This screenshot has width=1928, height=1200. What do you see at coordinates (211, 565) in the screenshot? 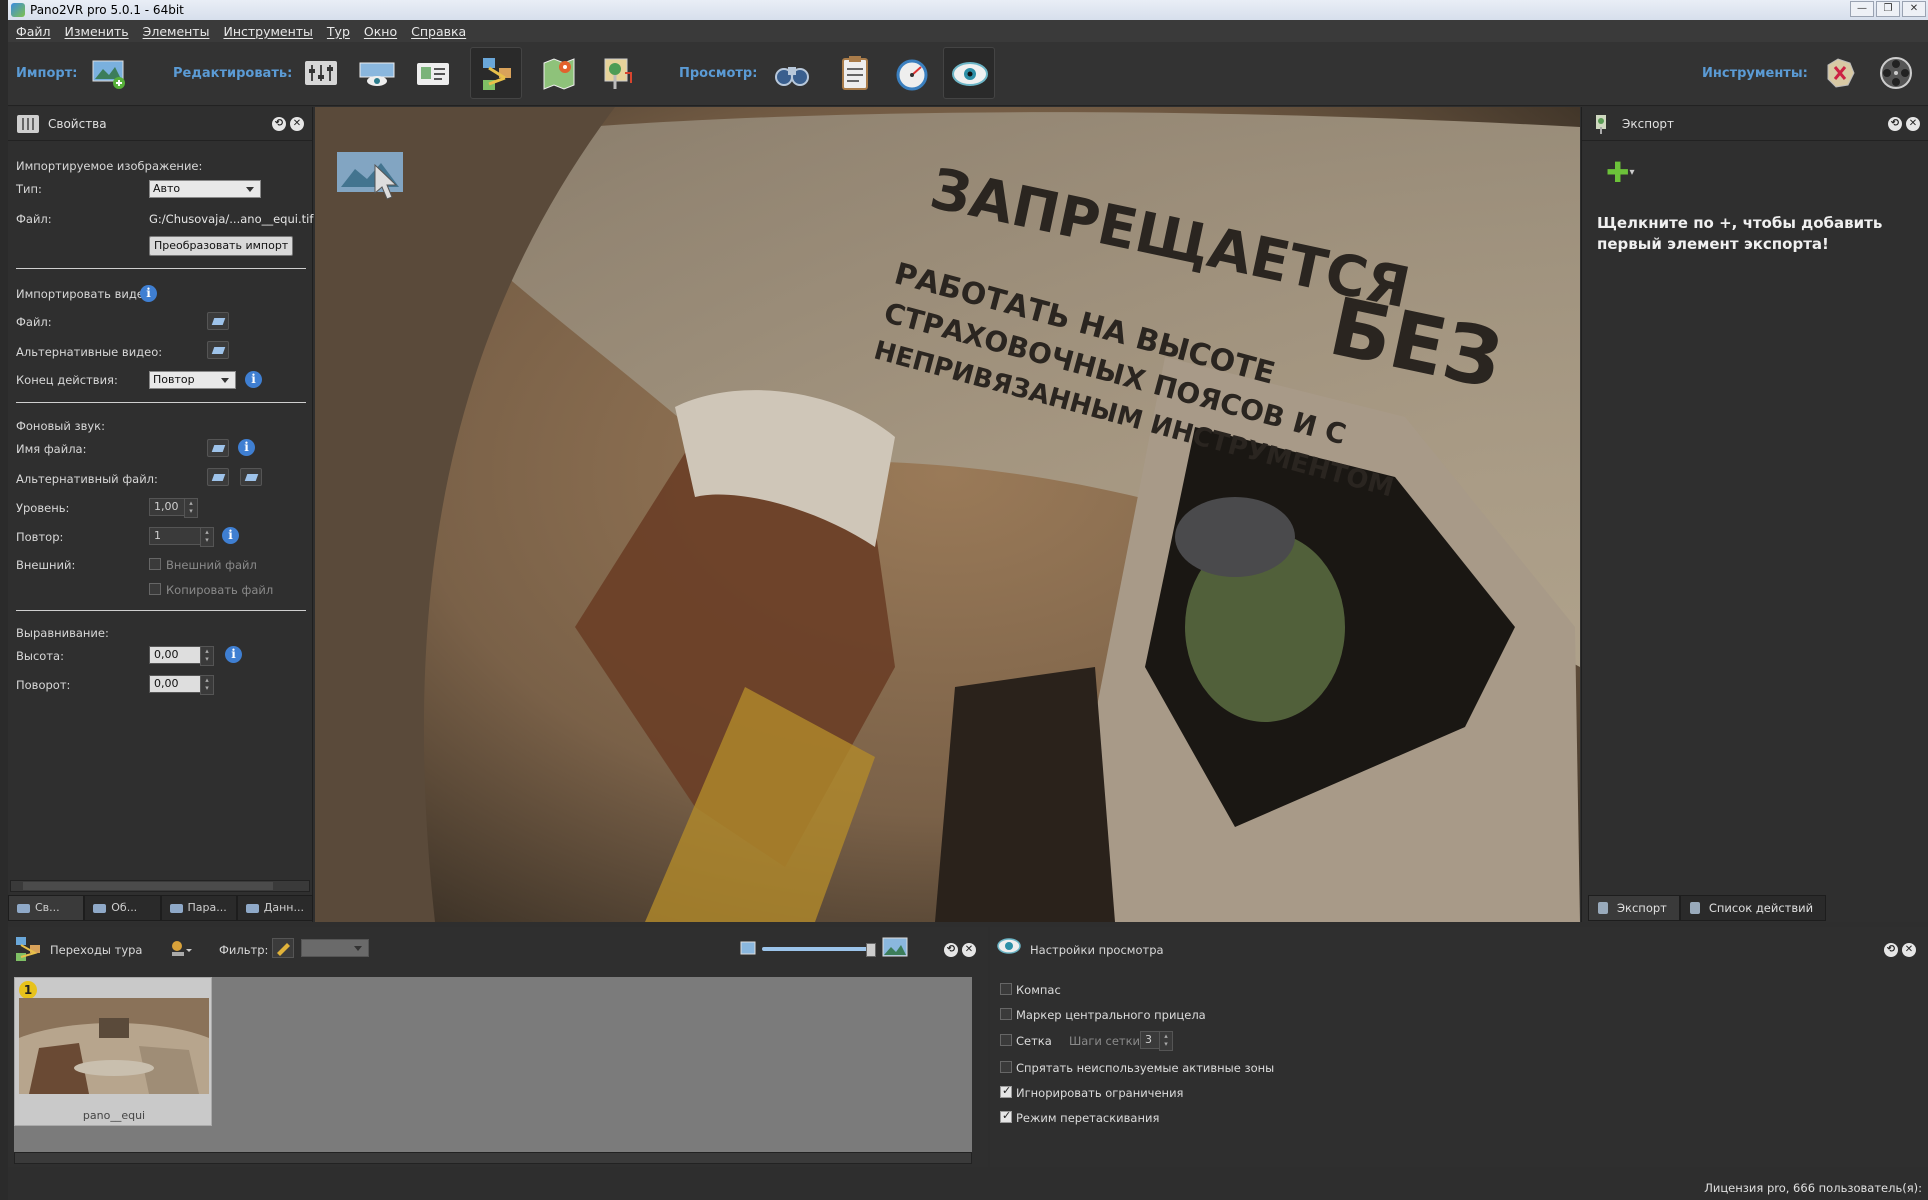
I see `external-file-text: Внешний файл` at bounding box center [211, 565].